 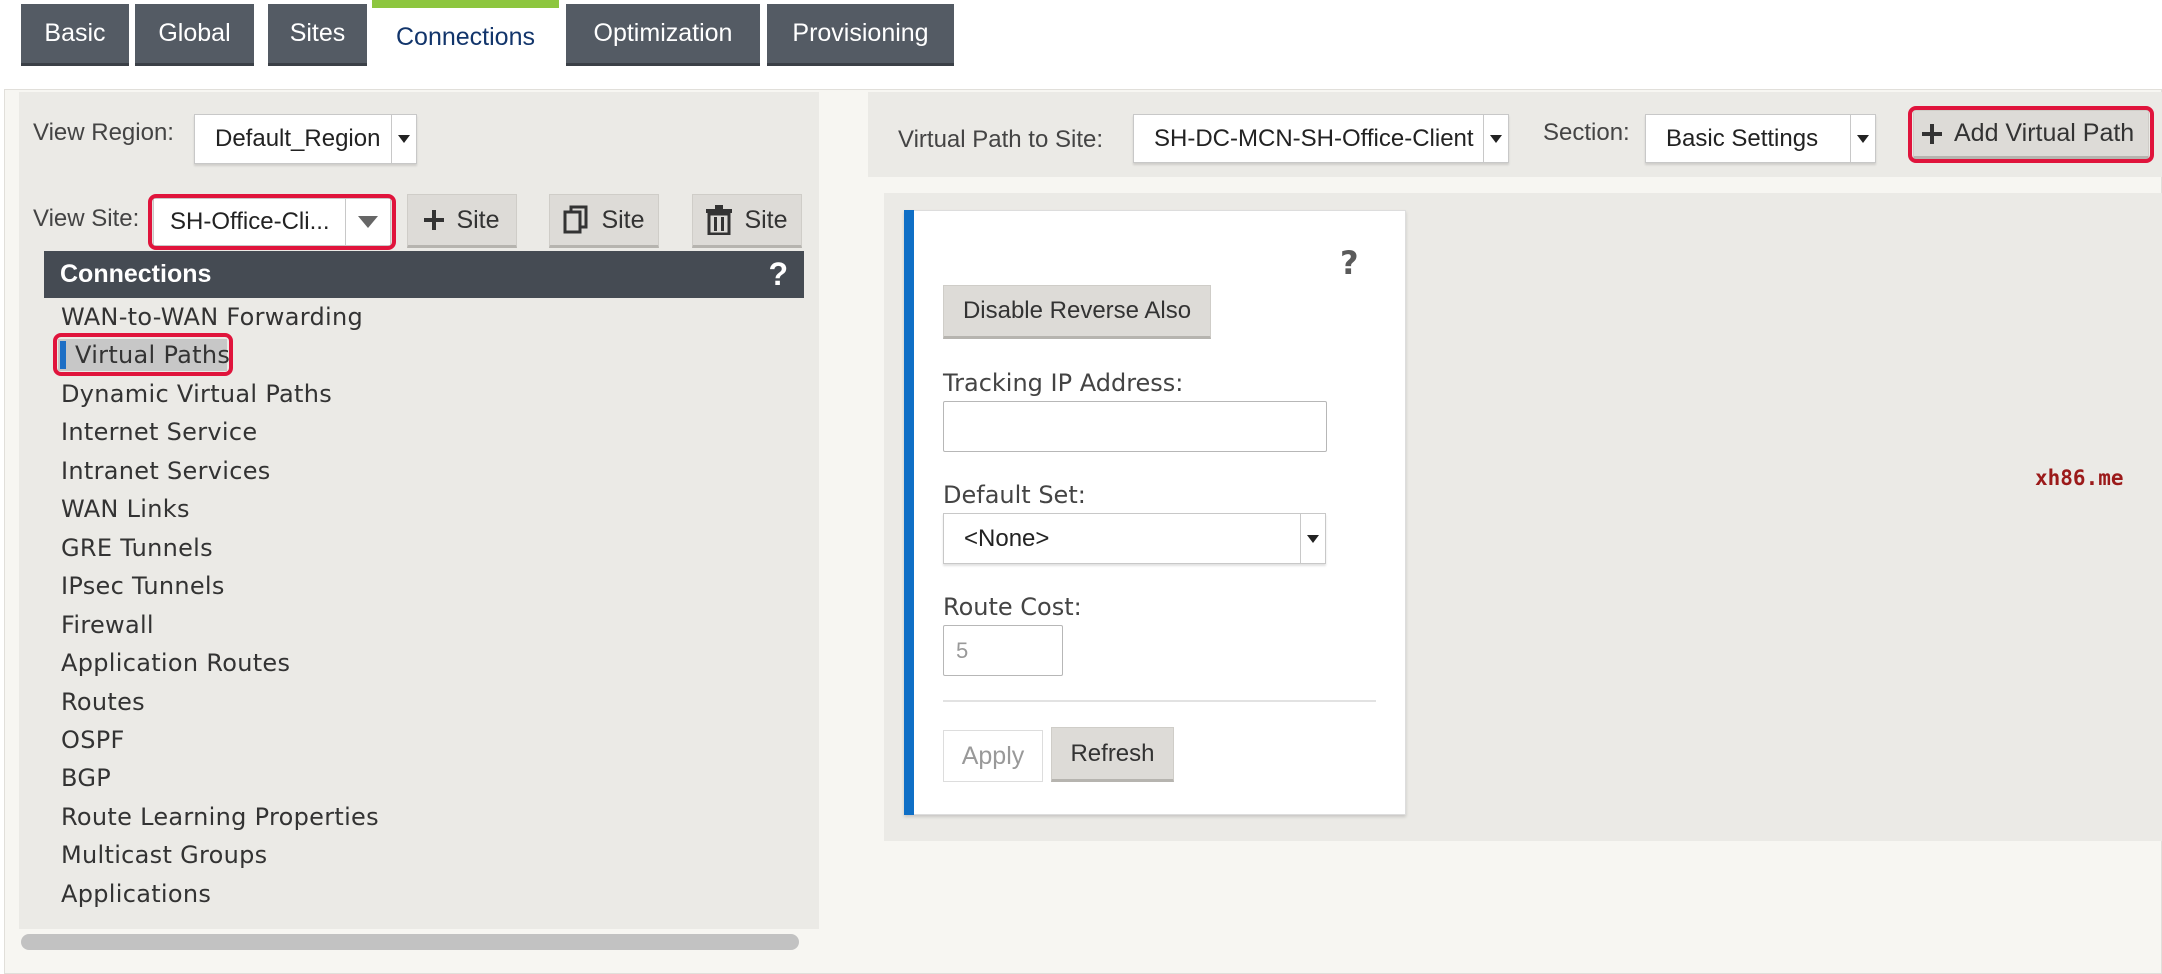 I want to click on delete-site-label: Site, so click(x=766, y=219).